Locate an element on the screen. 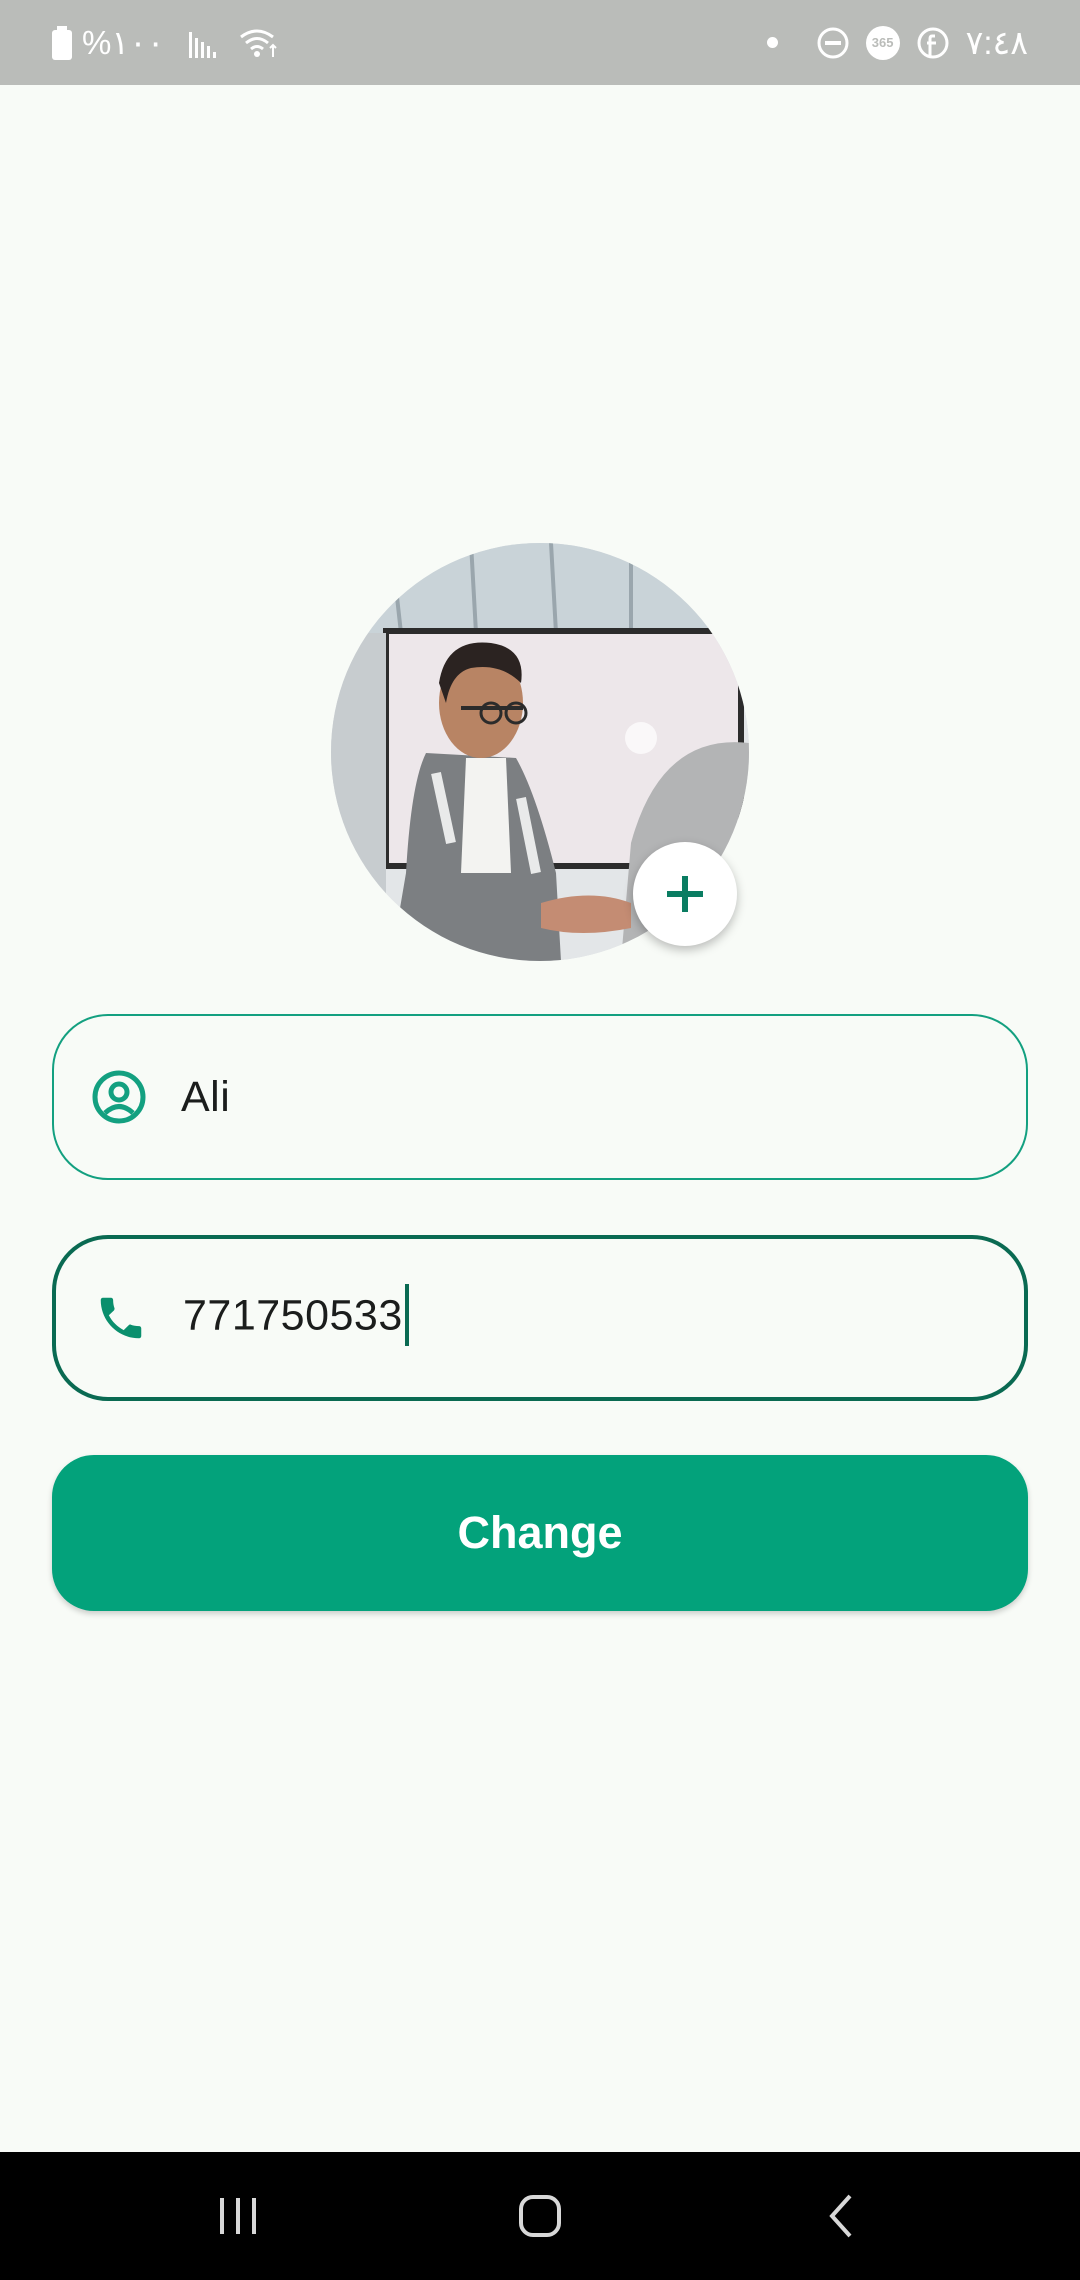 The height and width of the screenshot is (2280, 1080). back-icon is located at coordinates (840, 2216).